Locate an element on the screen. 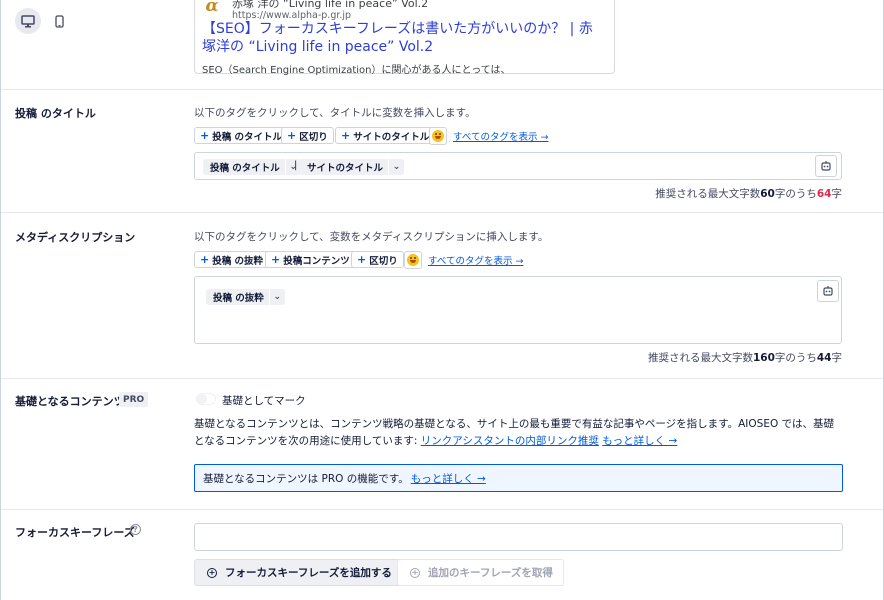  title-char-count: 推奨される最大文字数60字のうち64字 is located at coordinates (748, 194).